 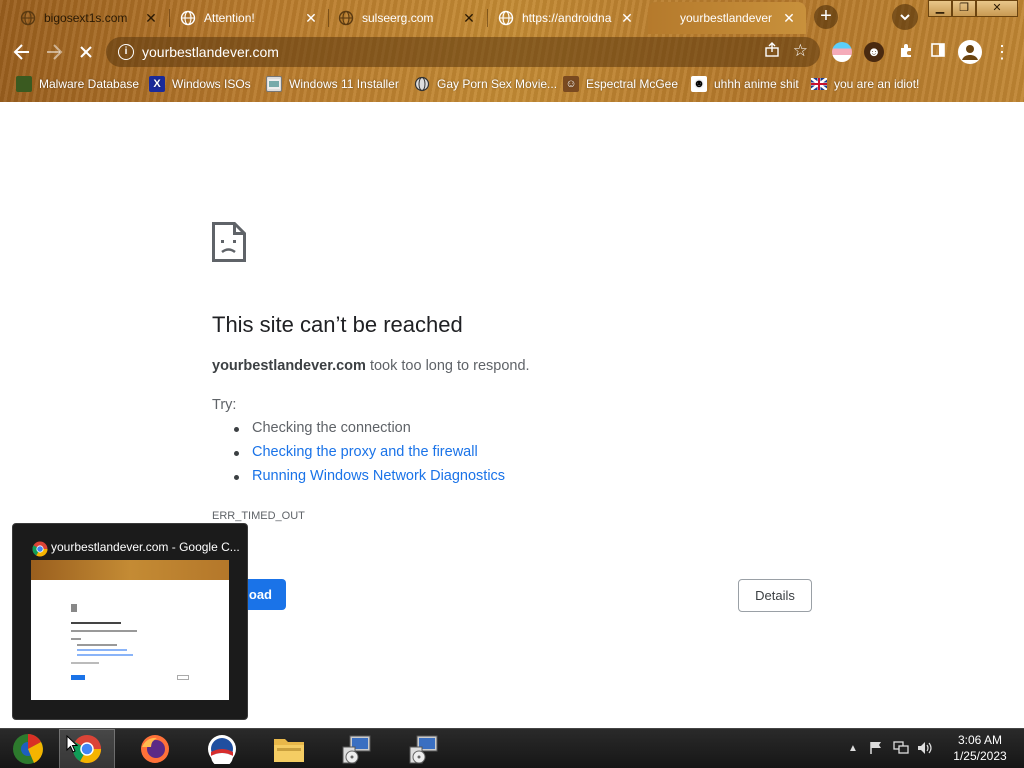 What do you see at coordinates (877, 84) in the screenshot?
I see `bookmark-label: you are an idiot!` at bounding box center [877, 84].